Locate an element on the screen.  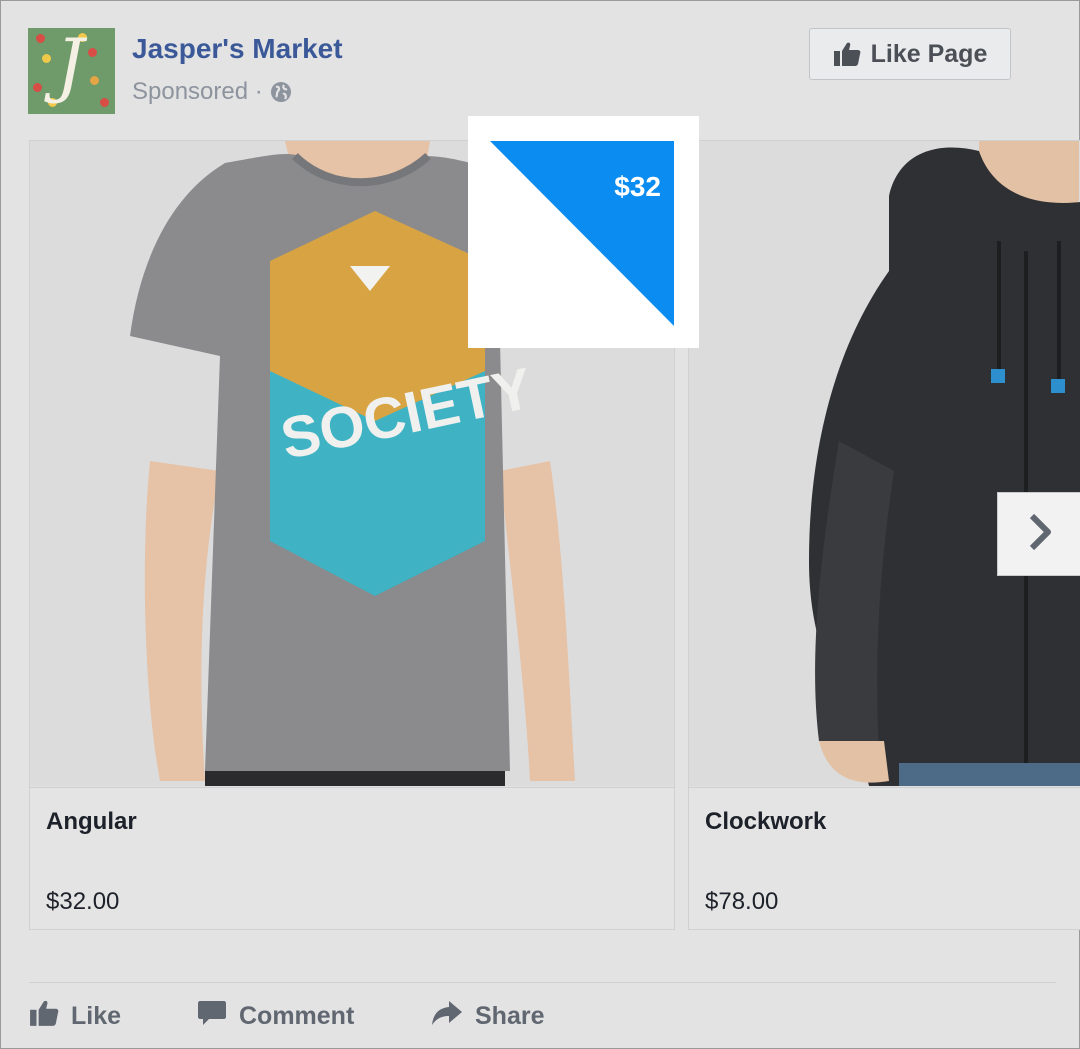
share-icon is located at coordinates (447, 1016).